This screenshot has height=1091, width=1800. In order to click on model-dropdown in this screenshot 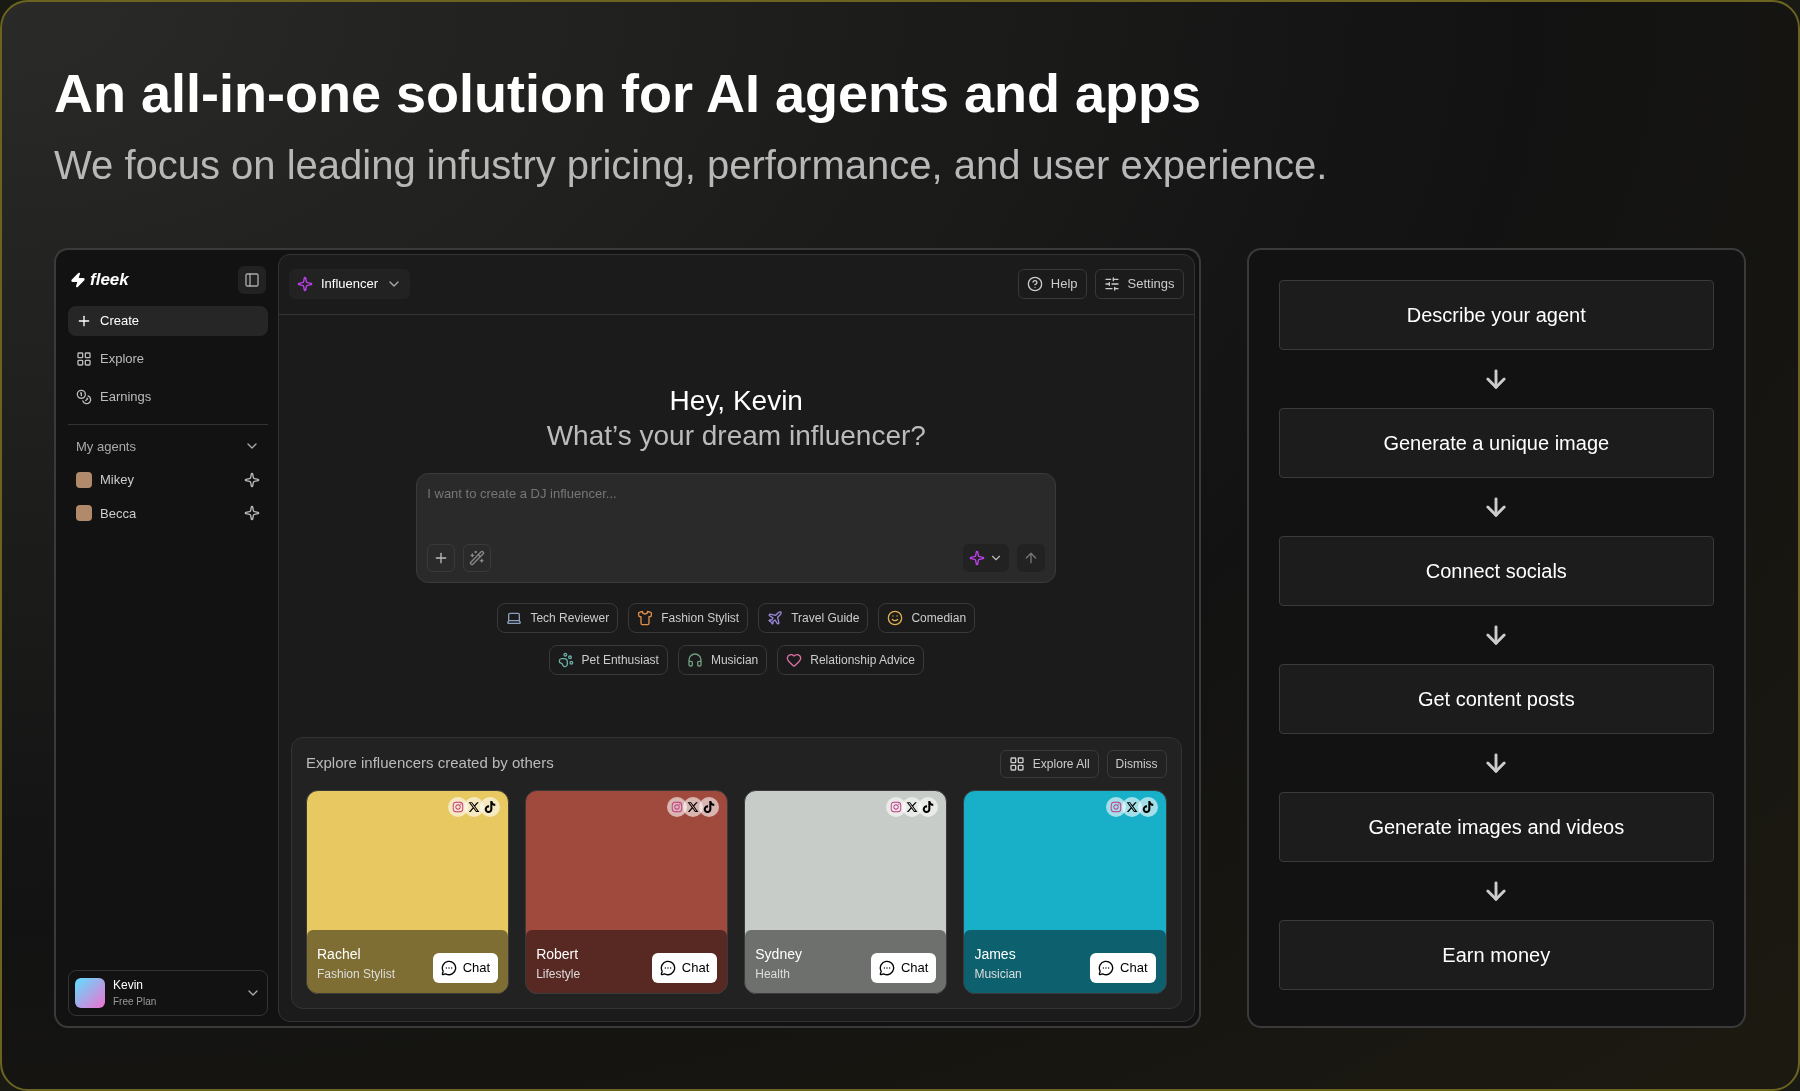, I will do `click(986, 557)`.